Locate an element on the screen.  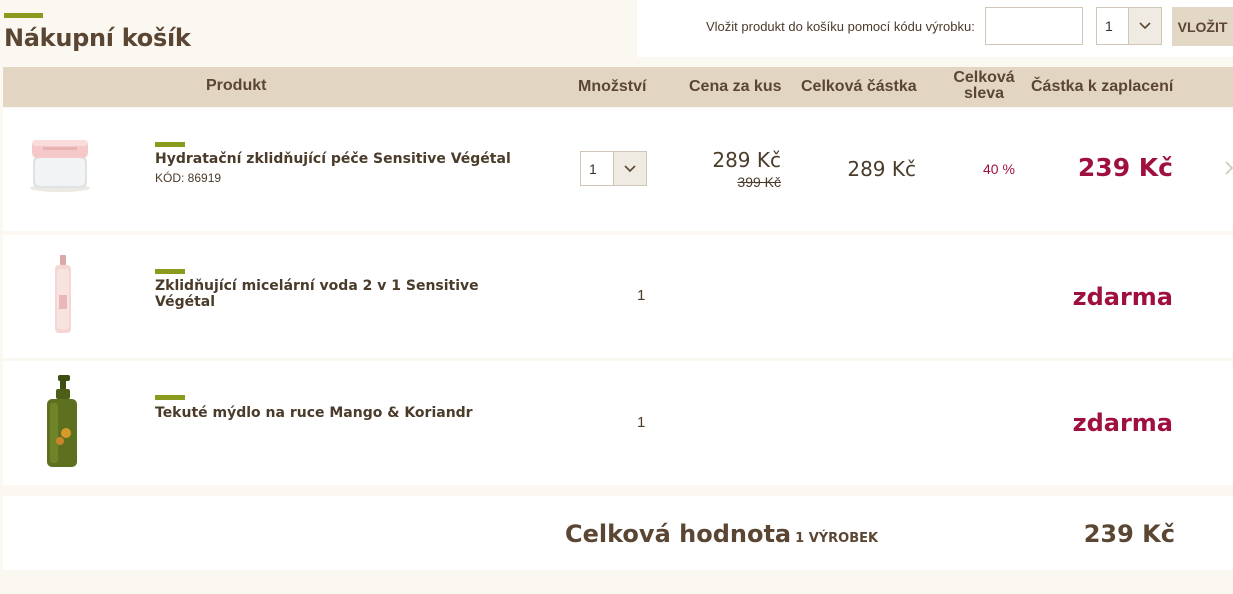
column-header-product: Produkt is located at coordinates (236, 85).